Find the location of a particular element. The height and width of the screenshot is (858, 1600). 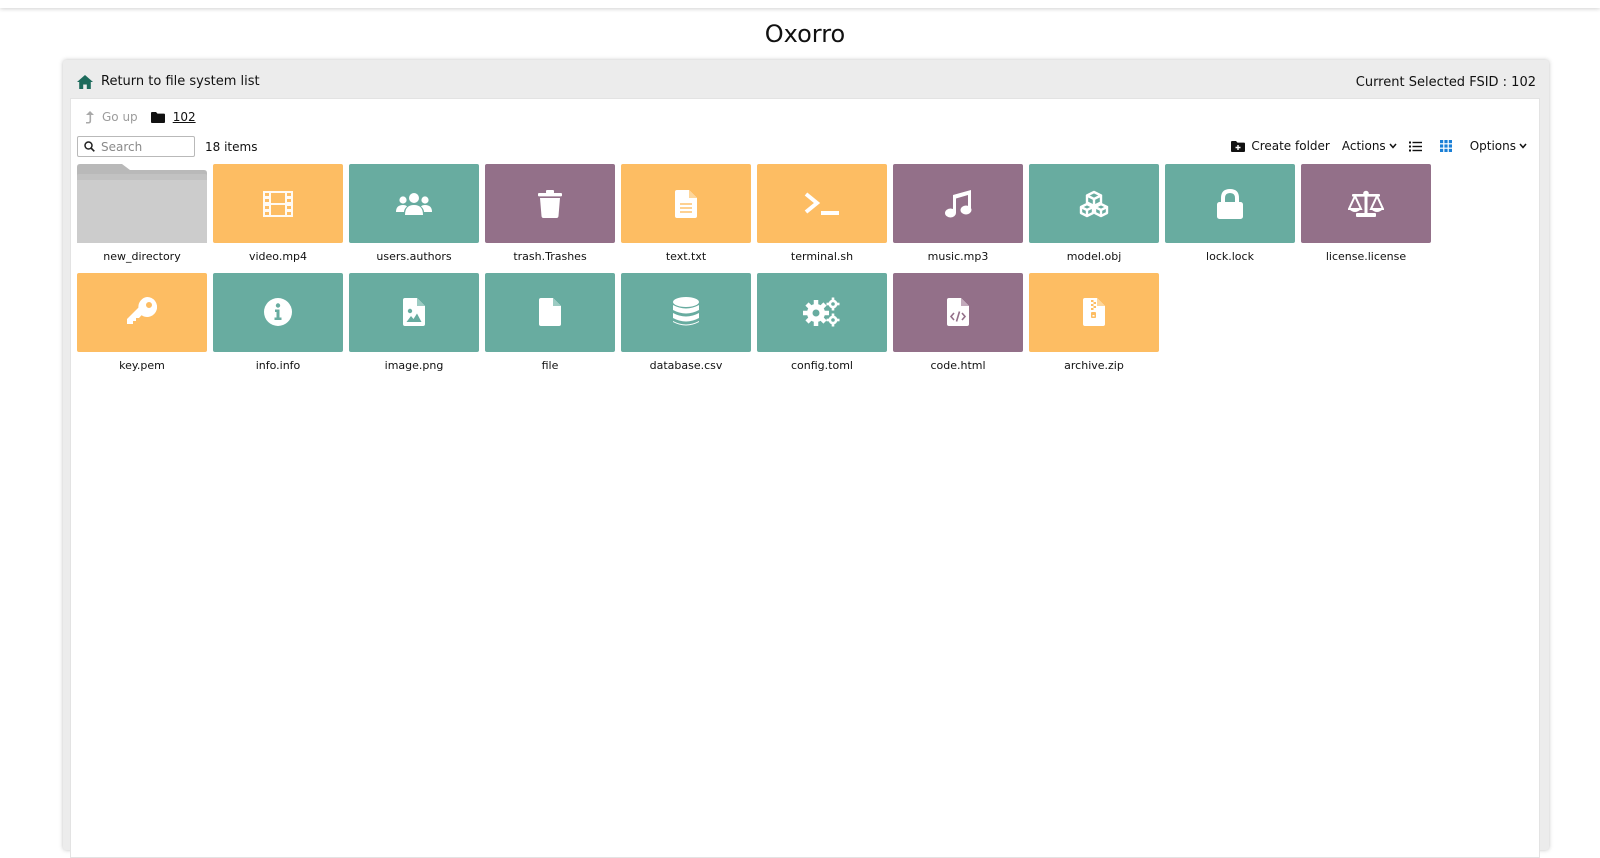

zip-file-icon is located at coordinates (1094, 312).